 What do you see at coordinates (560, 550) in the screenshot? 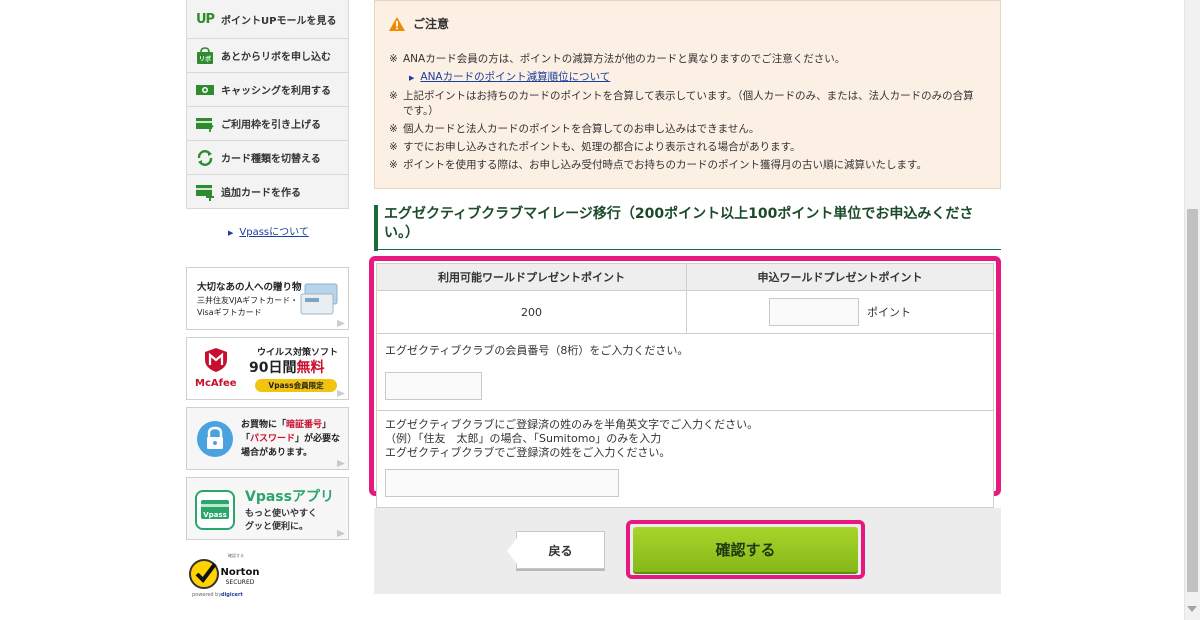
I see `back-button-label: 戻る` at bounding box center [560, 550].